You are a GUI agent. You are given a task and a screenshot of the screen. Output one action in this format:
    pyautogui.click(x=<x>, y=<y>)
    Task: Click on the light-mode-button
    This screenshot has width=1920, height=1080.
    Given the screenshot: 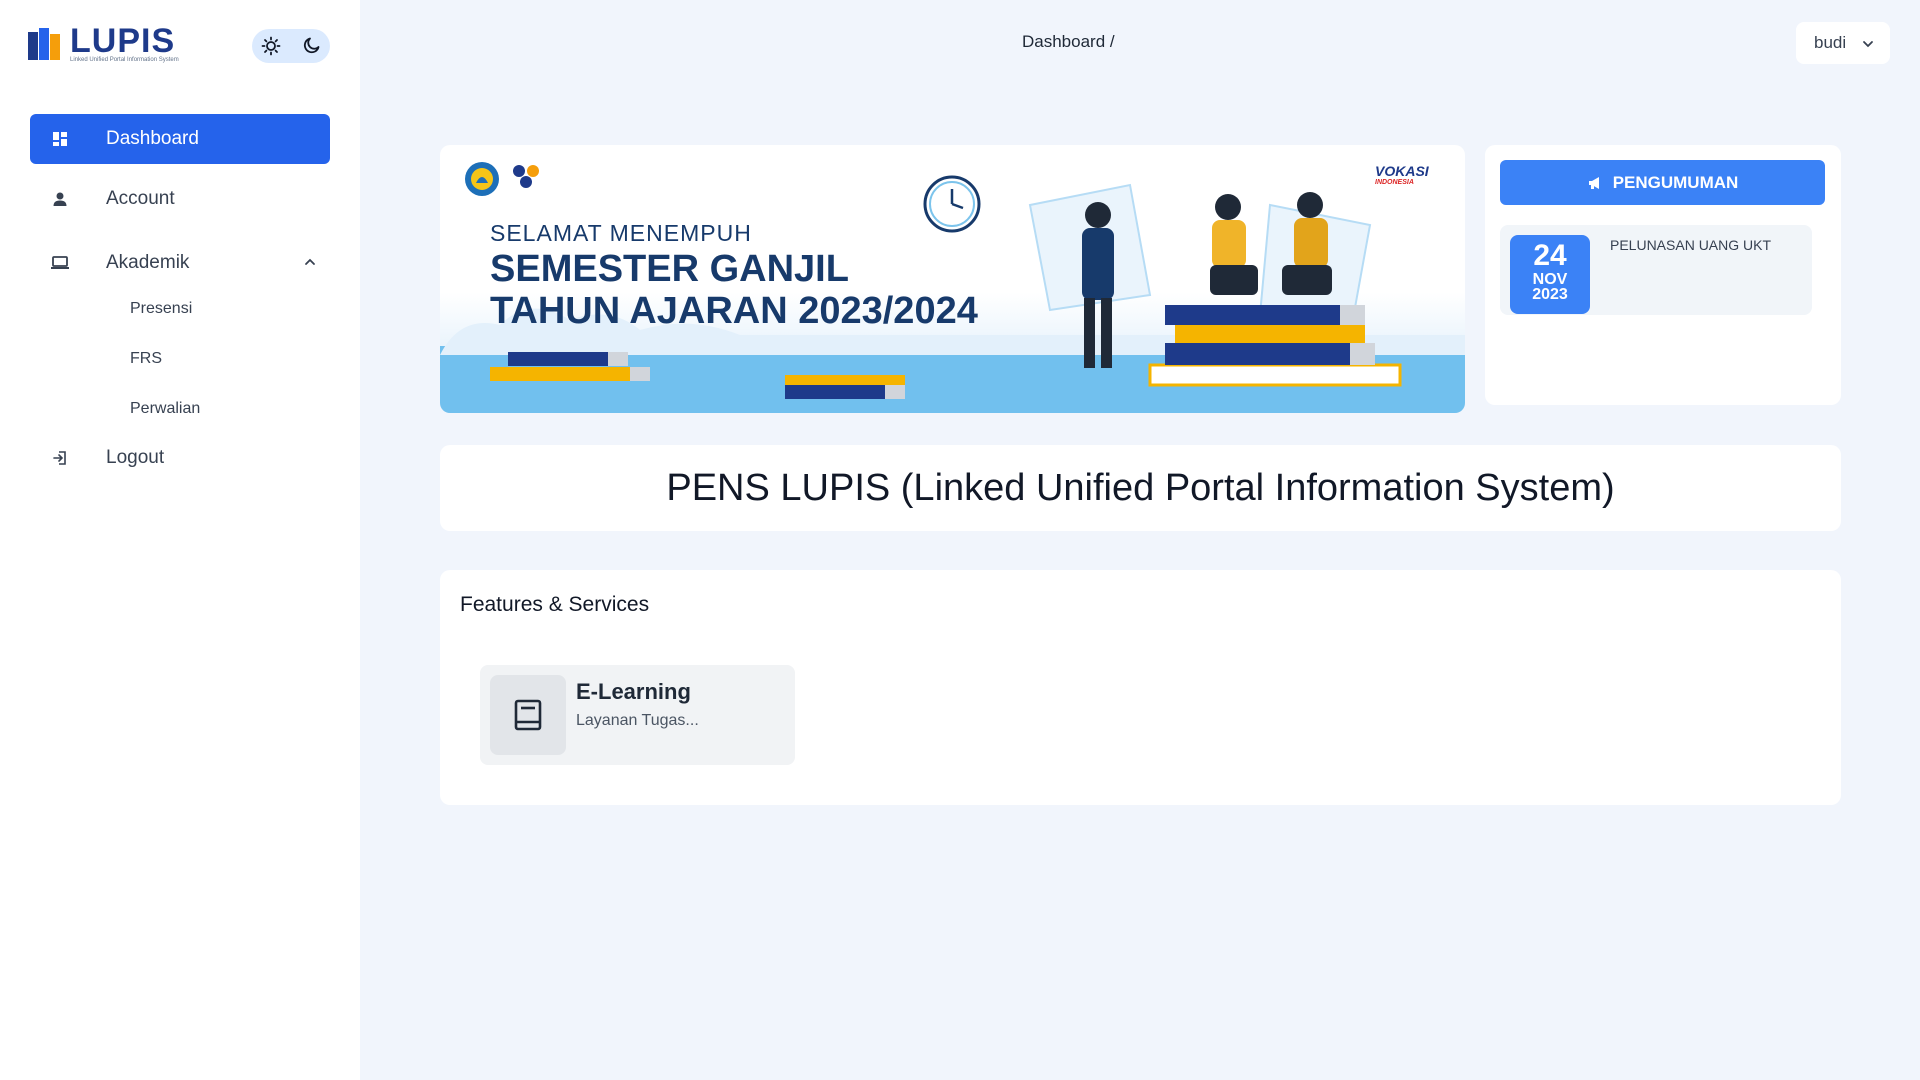 What is the action you would take?
    pyautogui.click(x=271, y=46)
    